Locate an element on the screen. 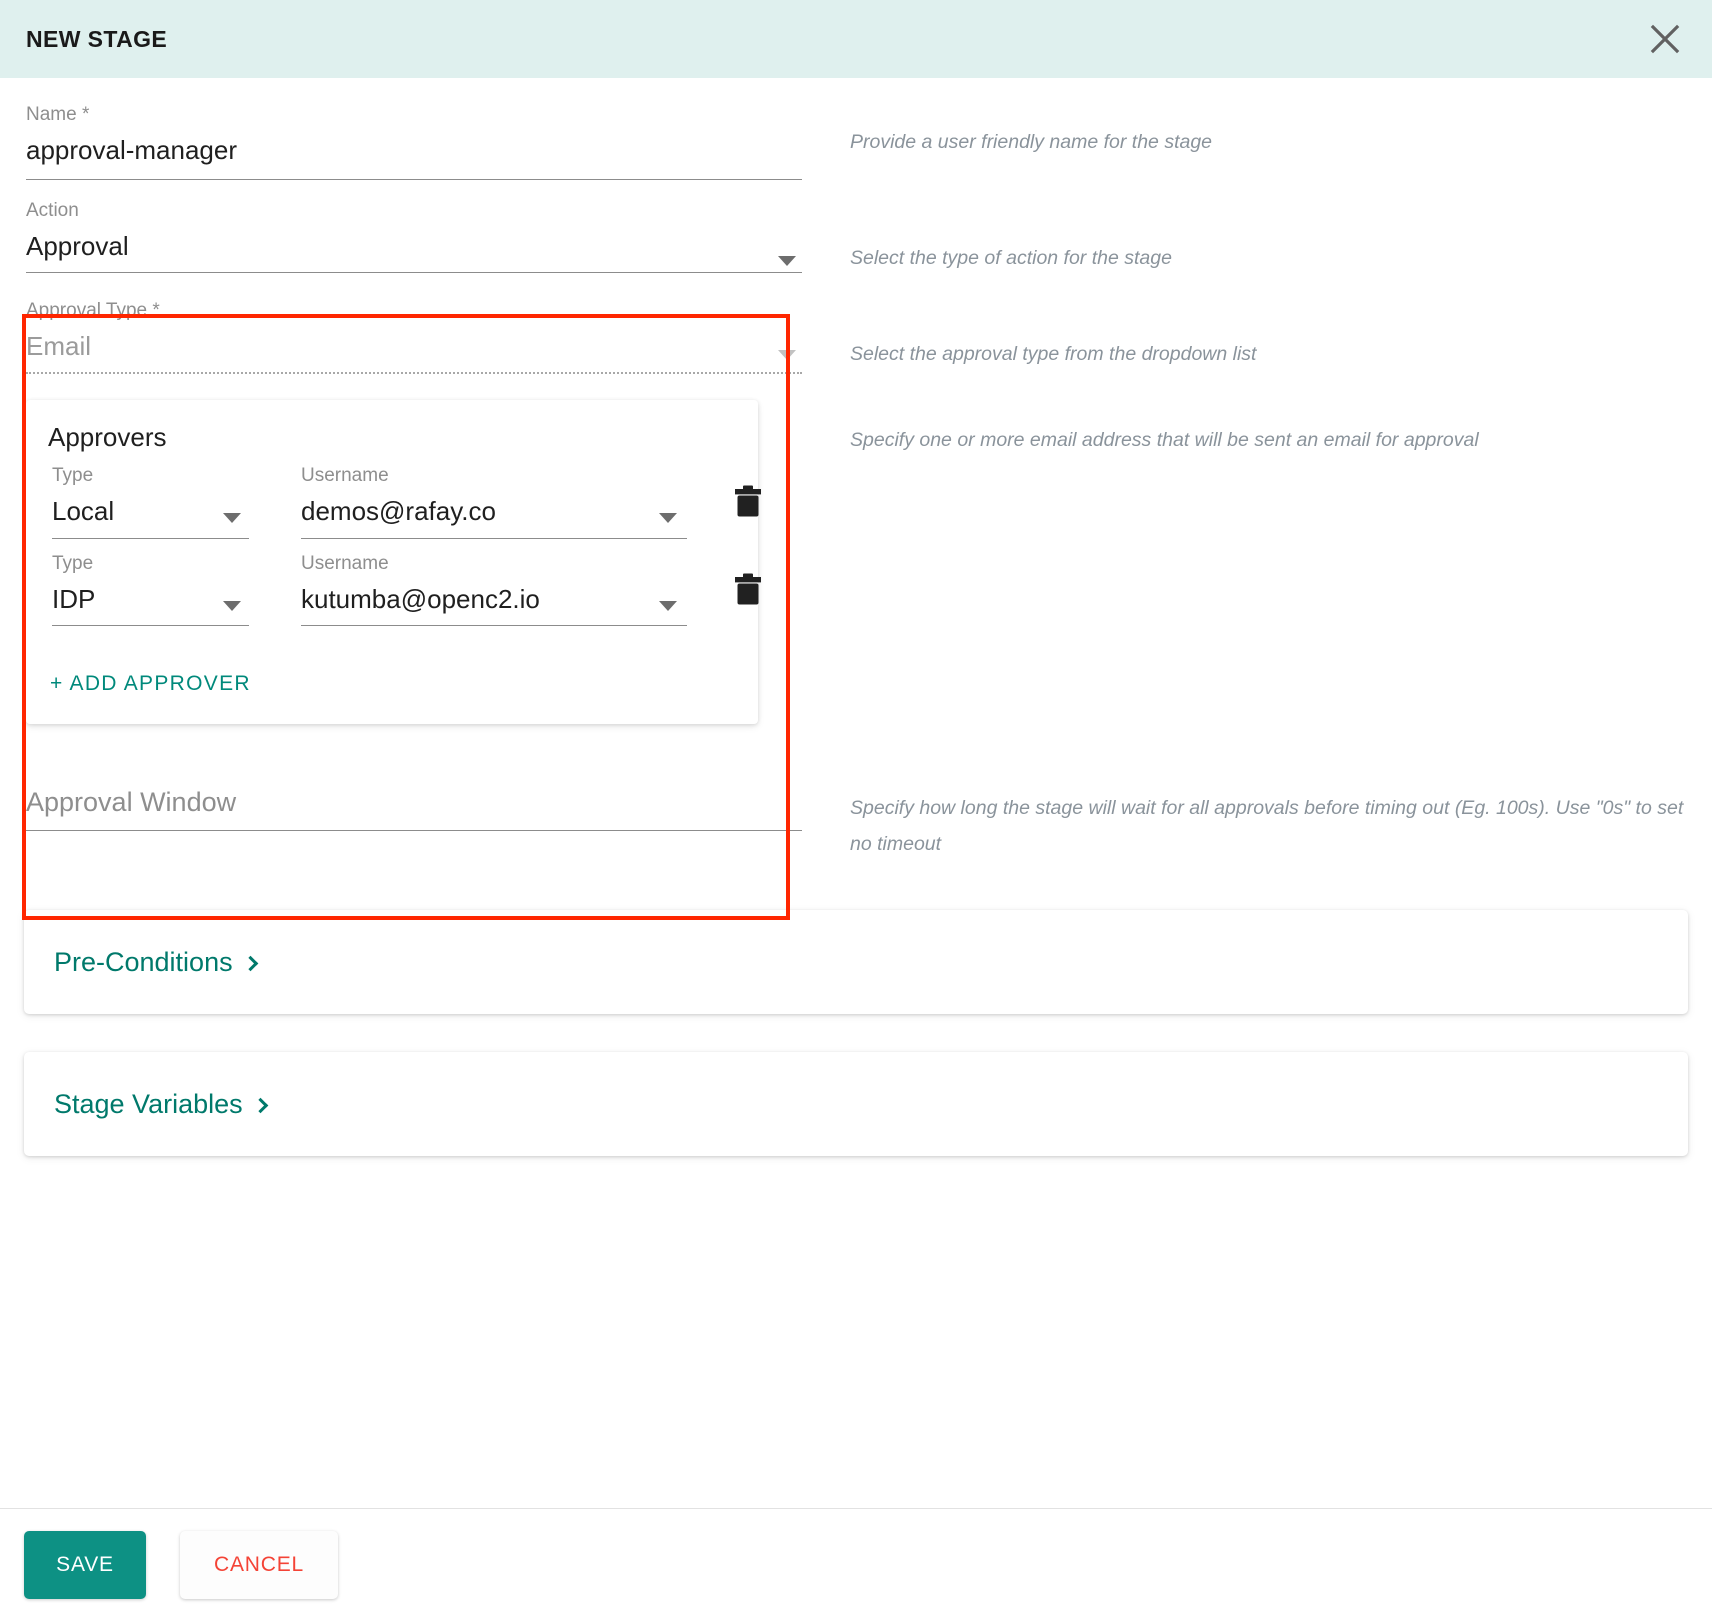  page-title: NEW STAGE is located at coordinates (97, 38).